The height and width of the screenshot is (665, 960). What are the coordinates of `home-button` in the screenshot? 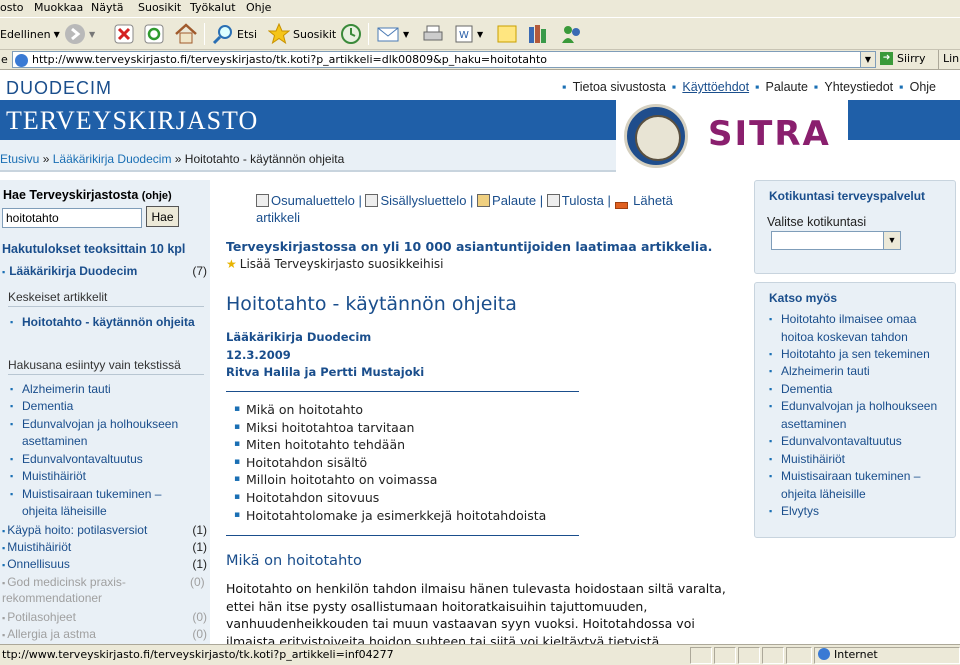 It's located at (186, 34).